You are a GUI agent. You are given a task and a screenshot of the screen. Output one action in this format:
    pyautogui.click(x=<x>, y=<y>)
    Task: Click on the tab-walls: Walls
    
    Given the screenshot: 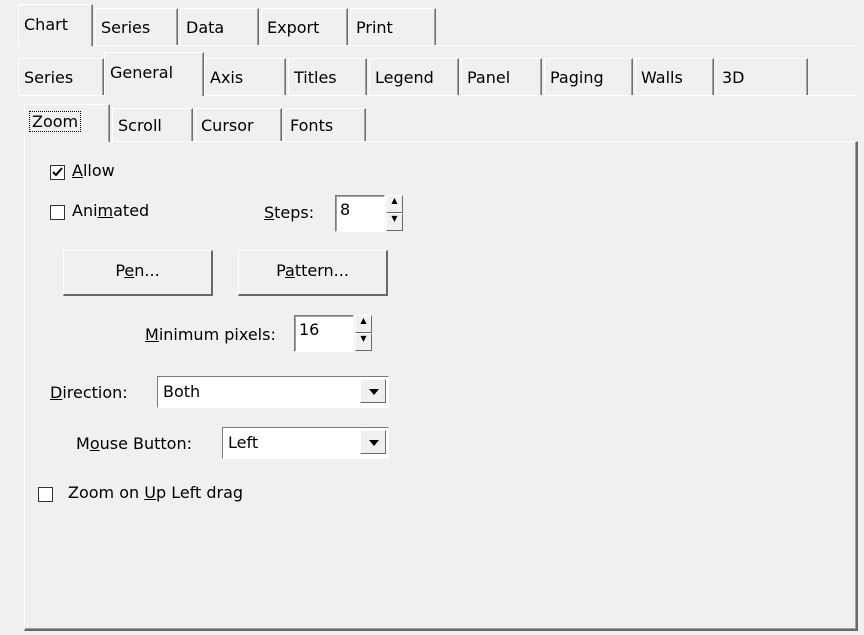 What is the action you would take?
    pyautogui.click(x=674, y=77)
    